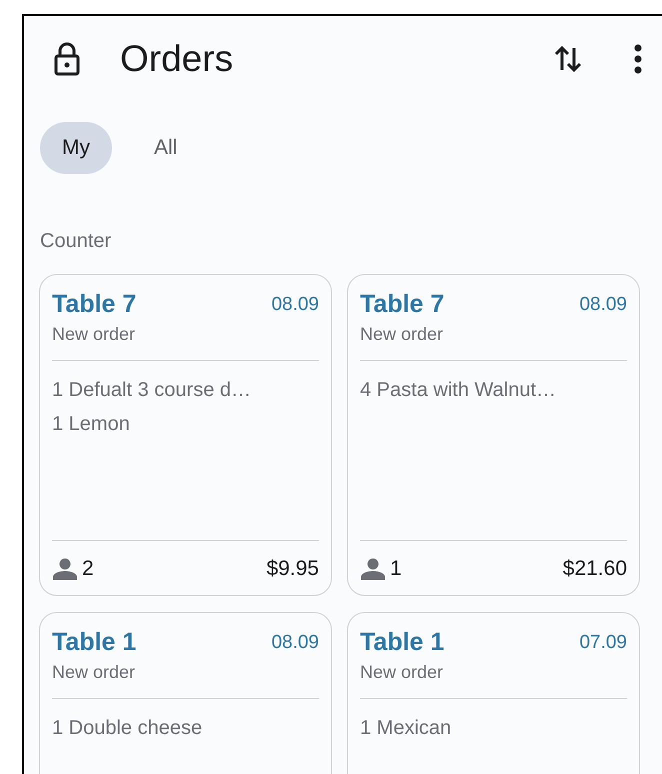 This screenshot has width=662, height=774. I want to click on order-item: 1 Mexican, so click(406, 728).